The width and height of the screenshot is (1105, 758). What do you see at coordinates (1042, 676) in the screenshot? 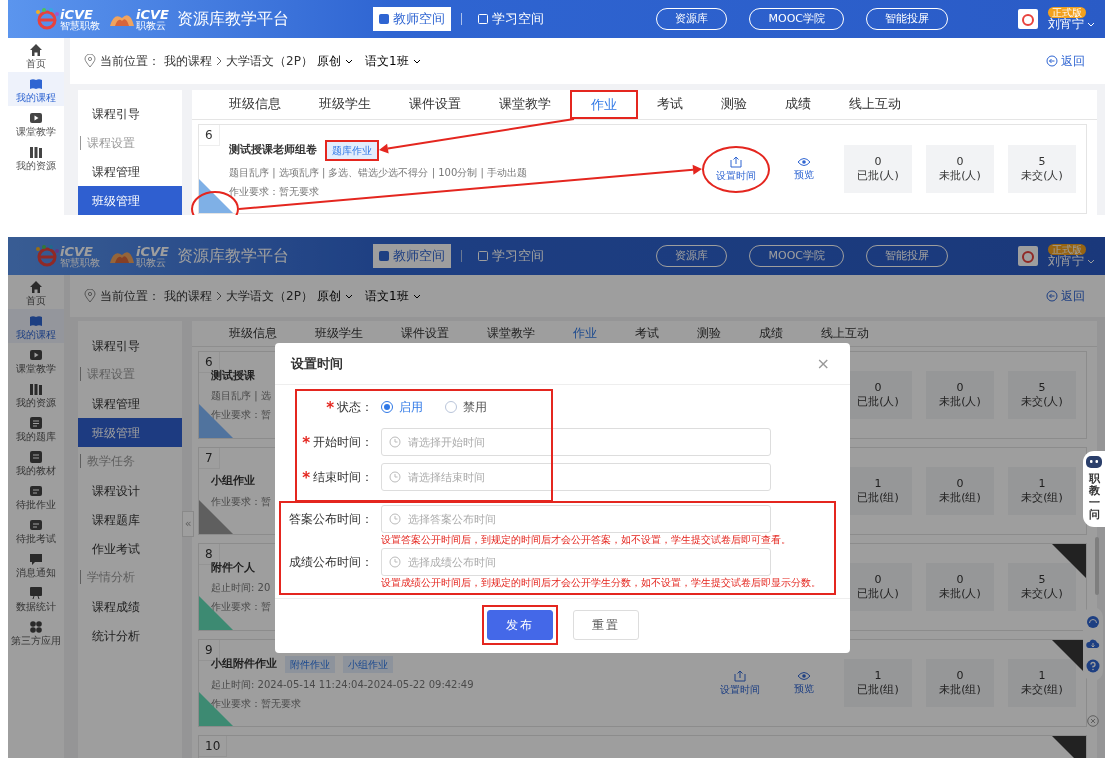
I see `stat-value: 1` at bounding box center [1042, 676].